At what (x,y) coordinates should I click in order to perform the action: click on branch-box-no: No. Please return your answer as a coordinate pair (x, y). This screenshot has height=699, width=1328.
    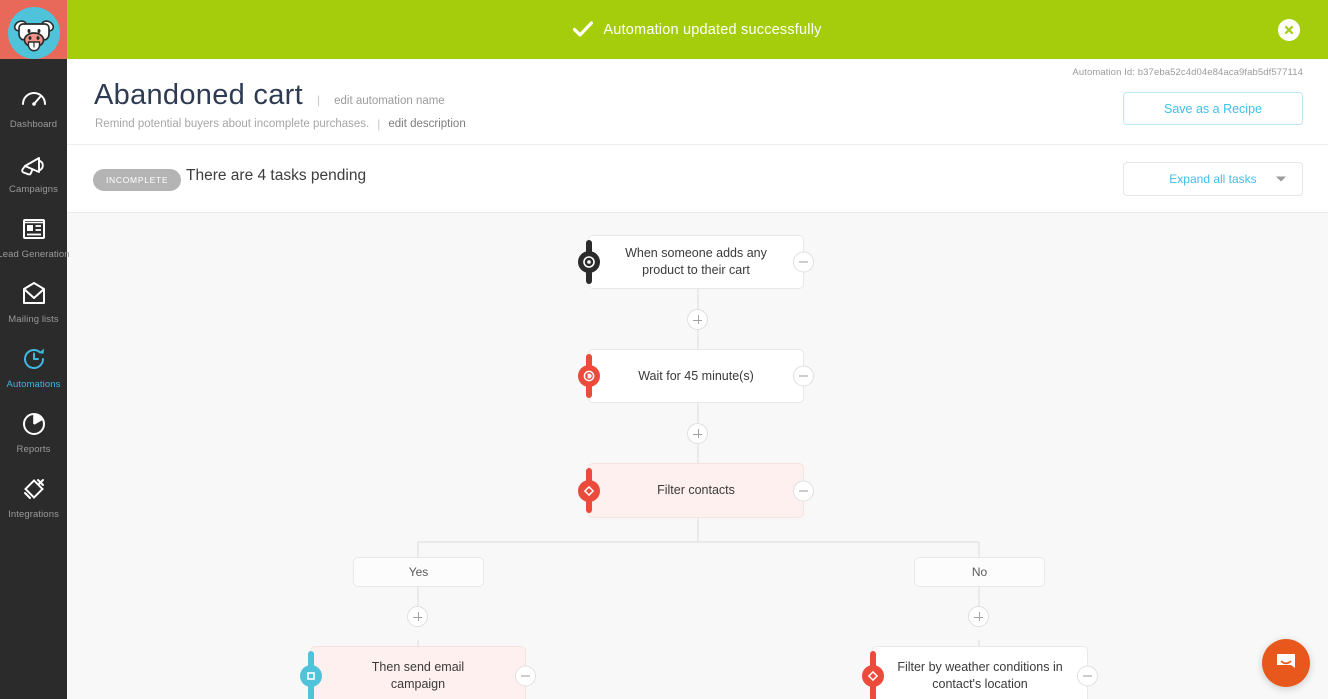
    Looking at the image, I should click on (979, 572).